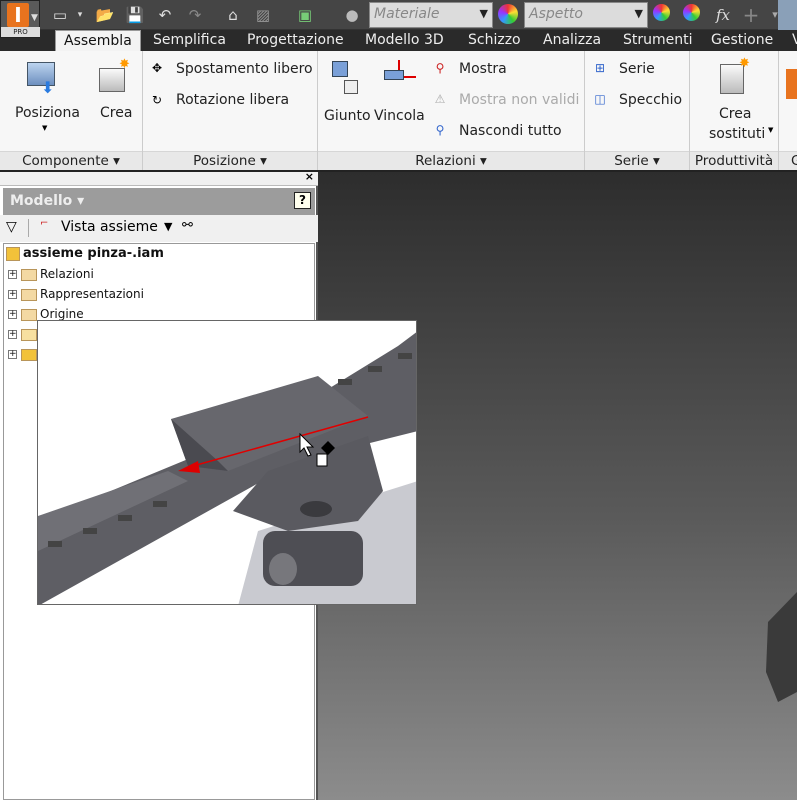 The height and width of the screenshot is (800, 797). Describe the element at coordinates (737, 134) in the screenshot. I see `crea-sostituti-label-2: sostituti` at that location.